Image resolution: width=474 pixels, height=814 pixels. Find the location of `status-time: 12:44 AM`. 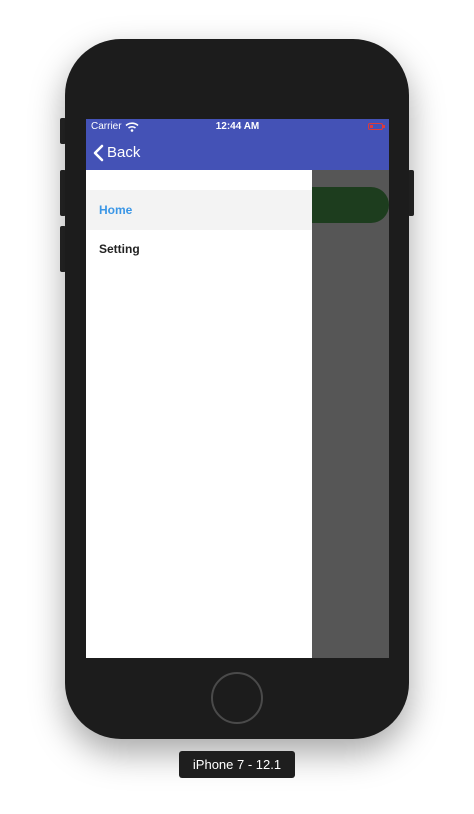

status-time: 12:44 AM is located at coordinates (237, 126).